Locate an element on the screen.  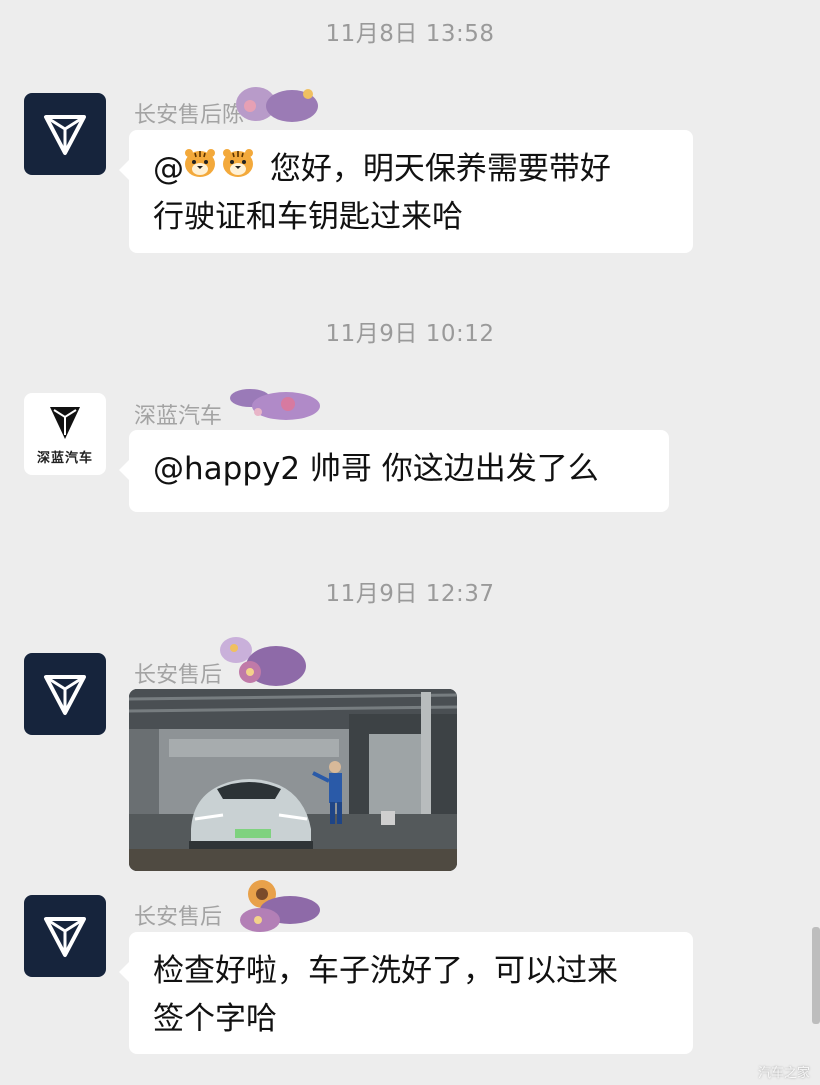
message-text: @happy2 帅哥 你这边出发了么 is located at coordinates (376, 469).